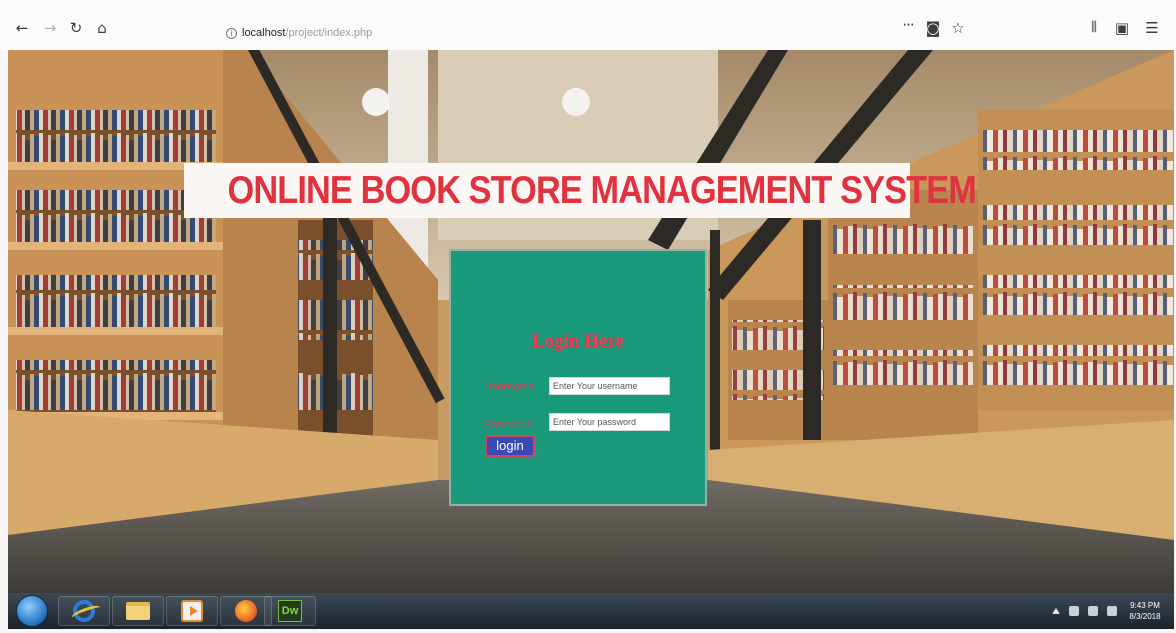  Describe the element at coordinates (509, 387) in the screenshot. I see `username-label: Username` at that location.